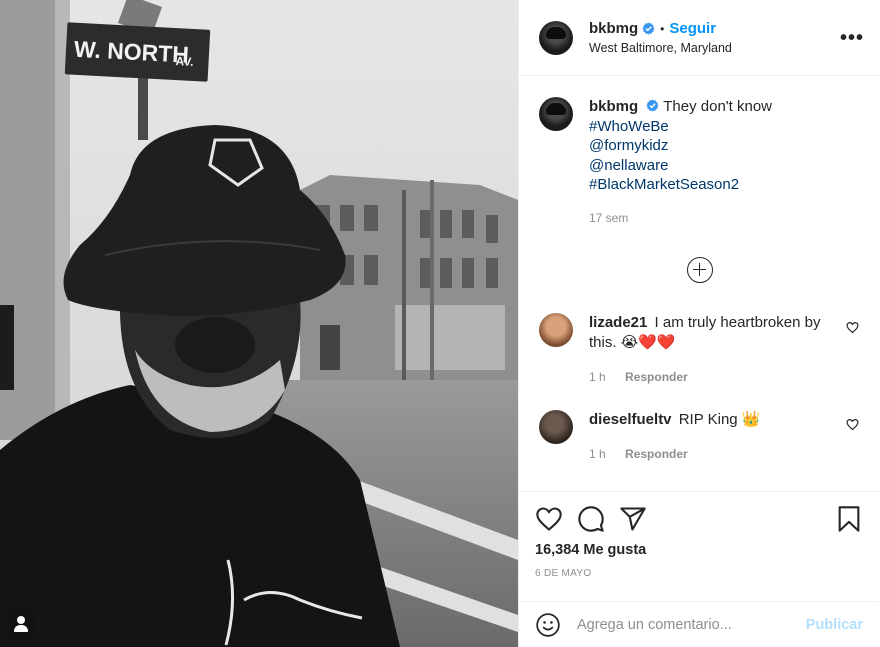 This screenshot has width=880, height=647. I want to click on follow-button: Seguir, so click(692, 28).